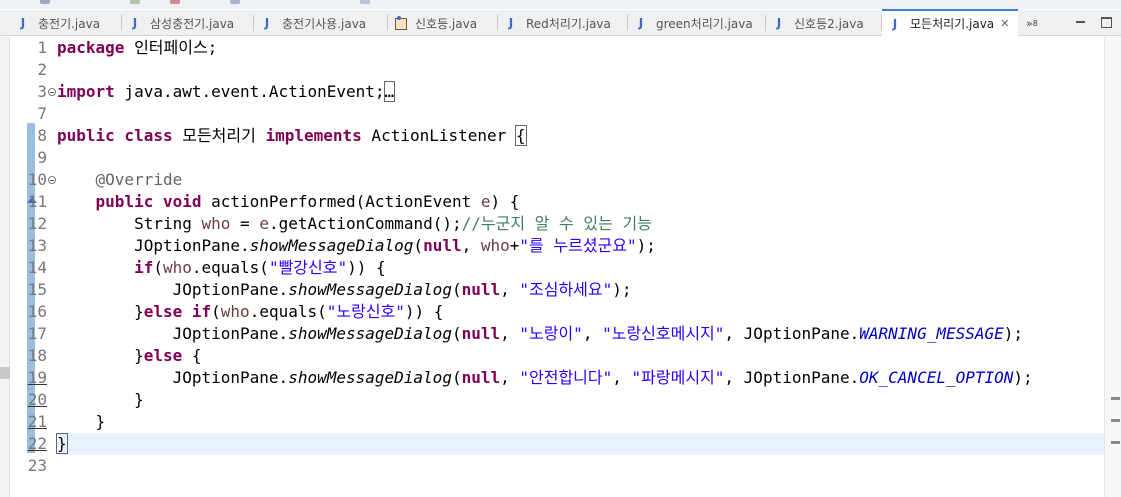 Image resolution: width=1121 pixels, height=497 pixels. What do you see at coordinates (42, 91) in the screenshot?
I see `line-number: 3` at bounding box center [42, 91].